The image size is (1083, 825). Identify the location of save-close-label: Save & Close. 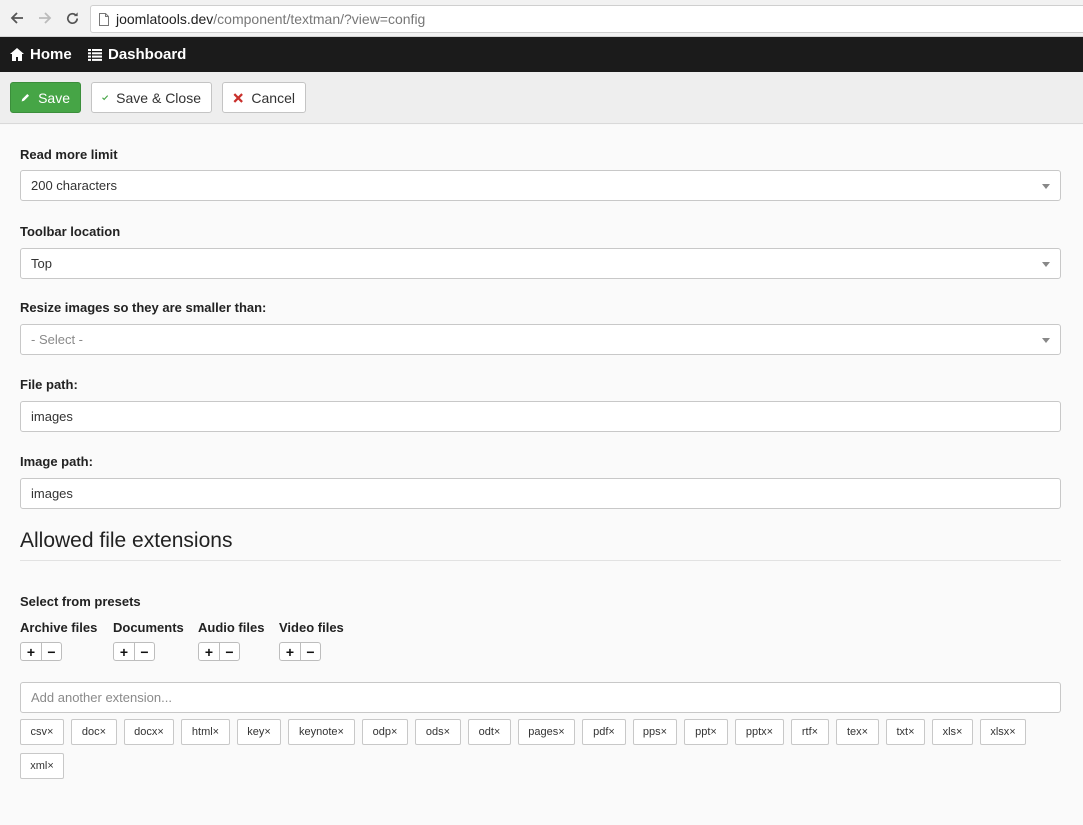
(158, 97).